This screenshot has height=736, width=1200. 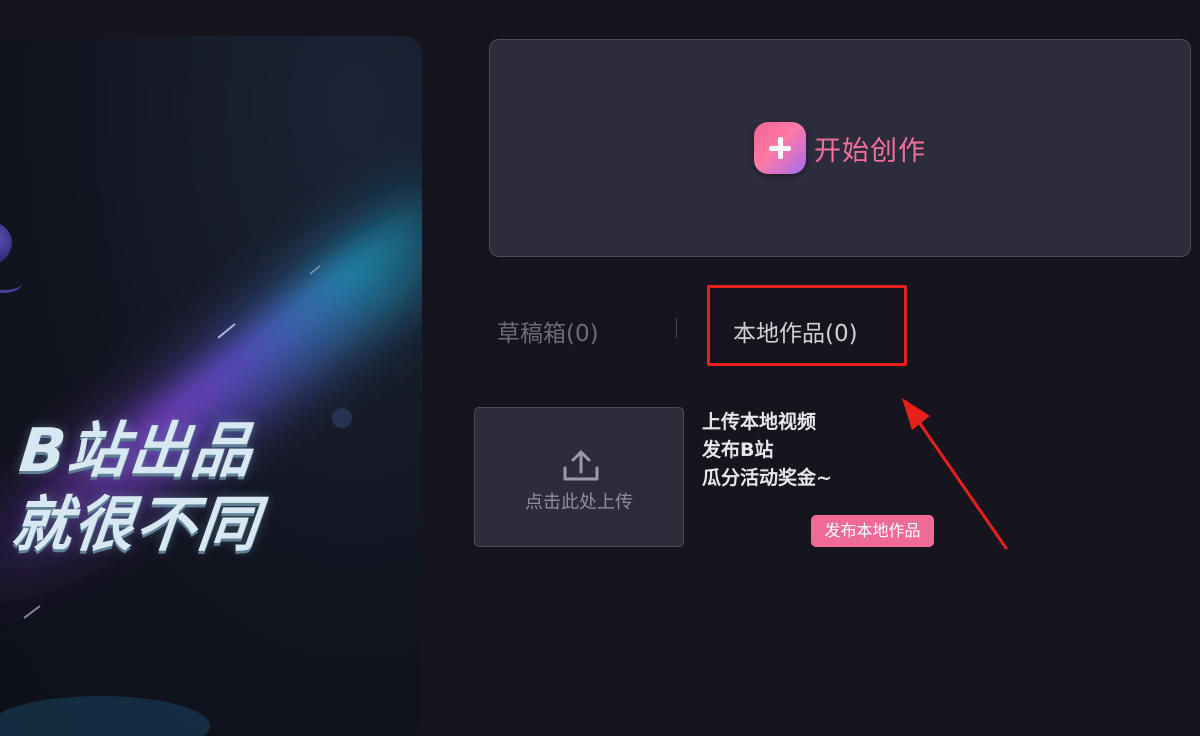 I want to click on annotation-arrow-icon, so click(x=955, y=474).